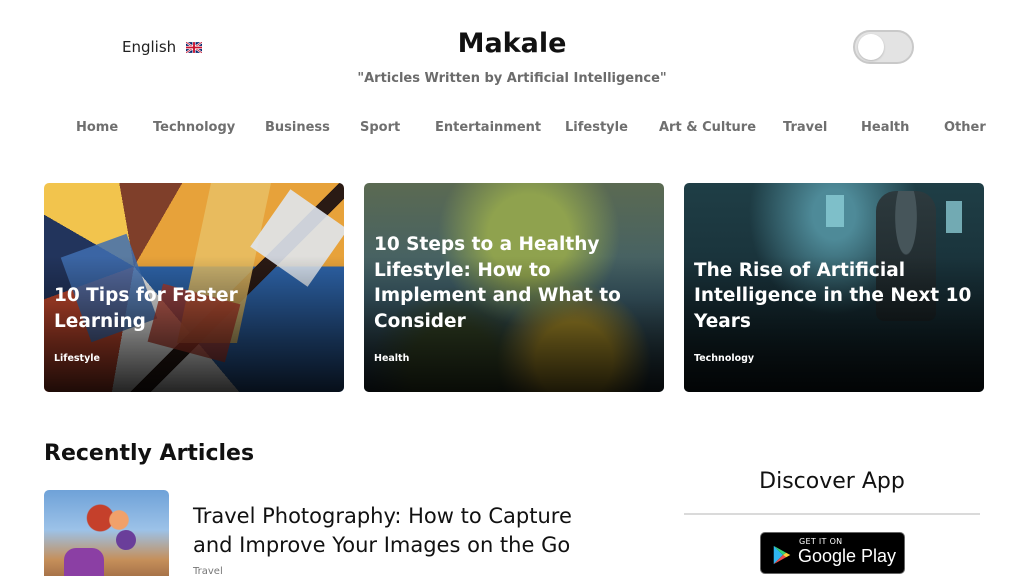  Describe the element at coordinates (832, 514) in the screenshot. I see `divider` at that location.